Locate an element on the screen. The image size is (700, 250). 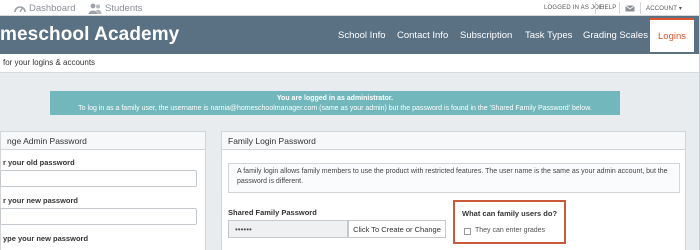
admin-password-panel: nge Admin Password is located at coordinates (103, 190).